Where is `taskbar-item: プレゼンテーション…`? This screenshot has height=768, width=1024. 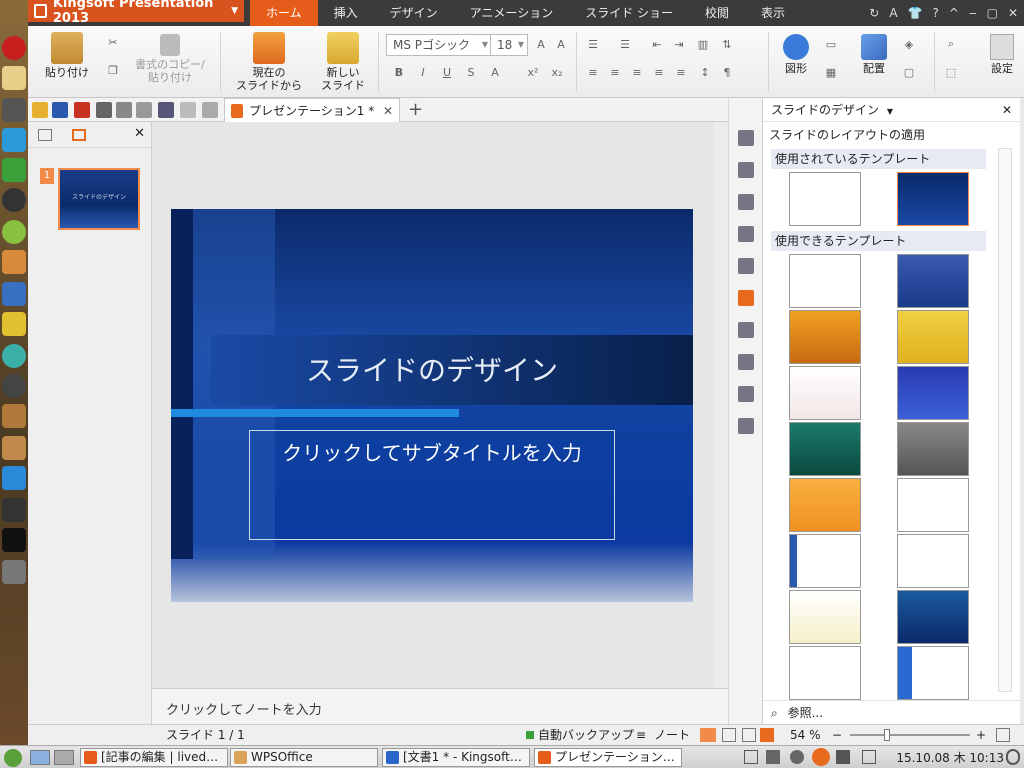
taskbar-item: プレゼンテーション… is located at coordinates (608, 757).